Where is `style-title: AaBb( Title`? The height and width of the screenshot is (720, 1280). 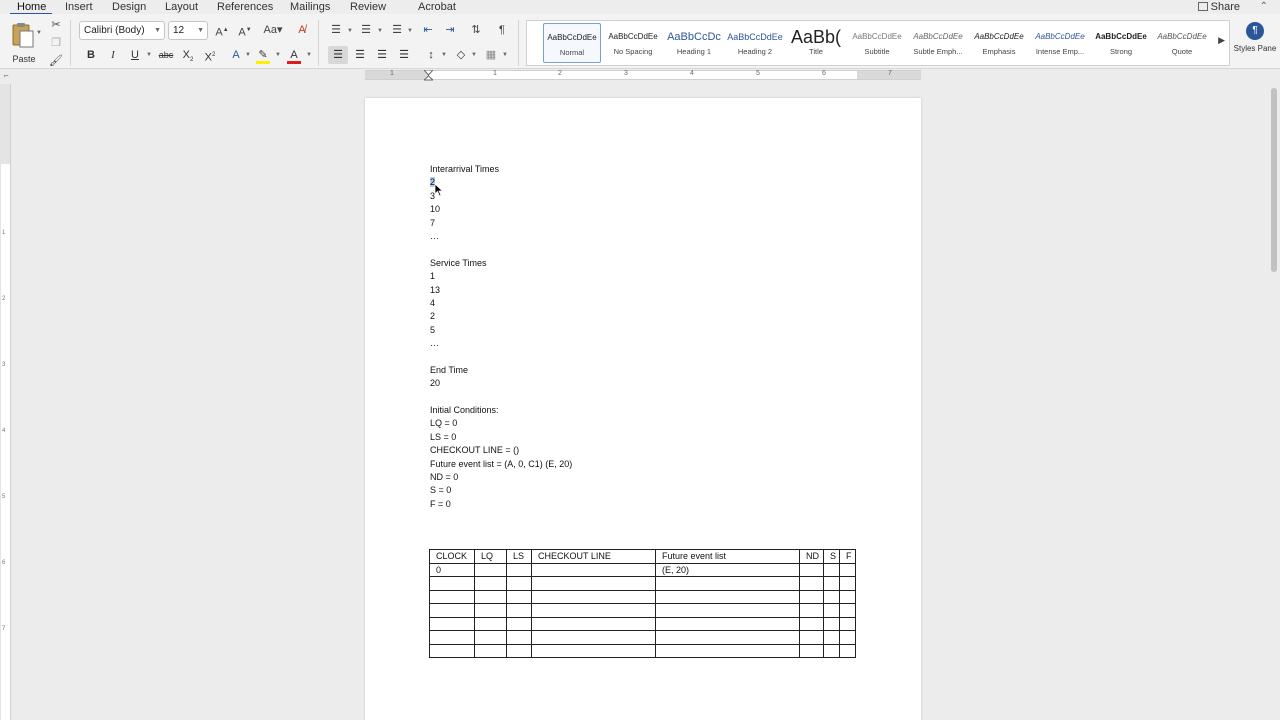
style-title: AaBb( Title is located at coordinates (816, 43).